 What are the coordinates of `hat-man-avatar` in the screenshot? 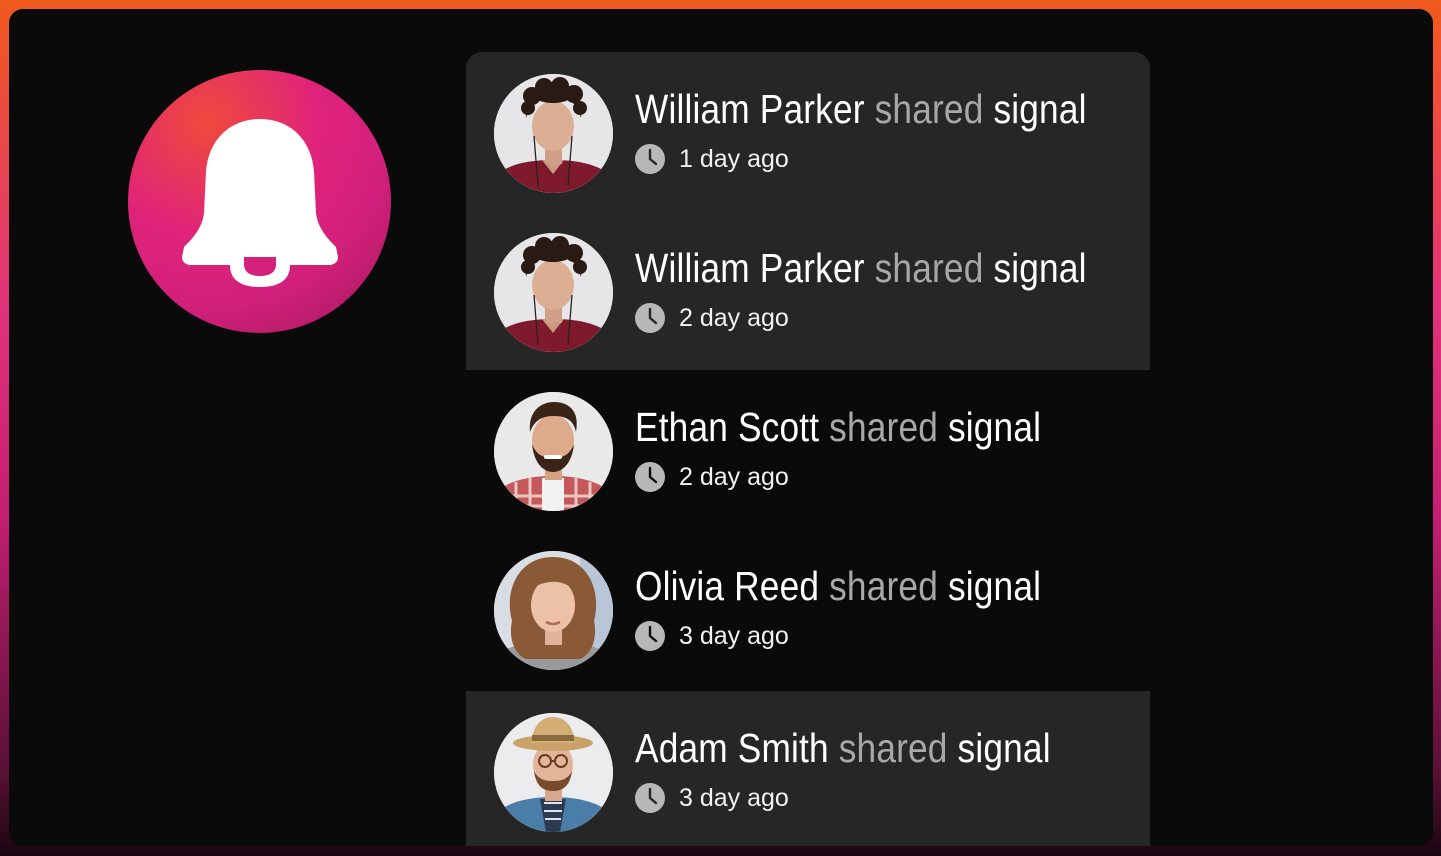 It's located at (553, 772).